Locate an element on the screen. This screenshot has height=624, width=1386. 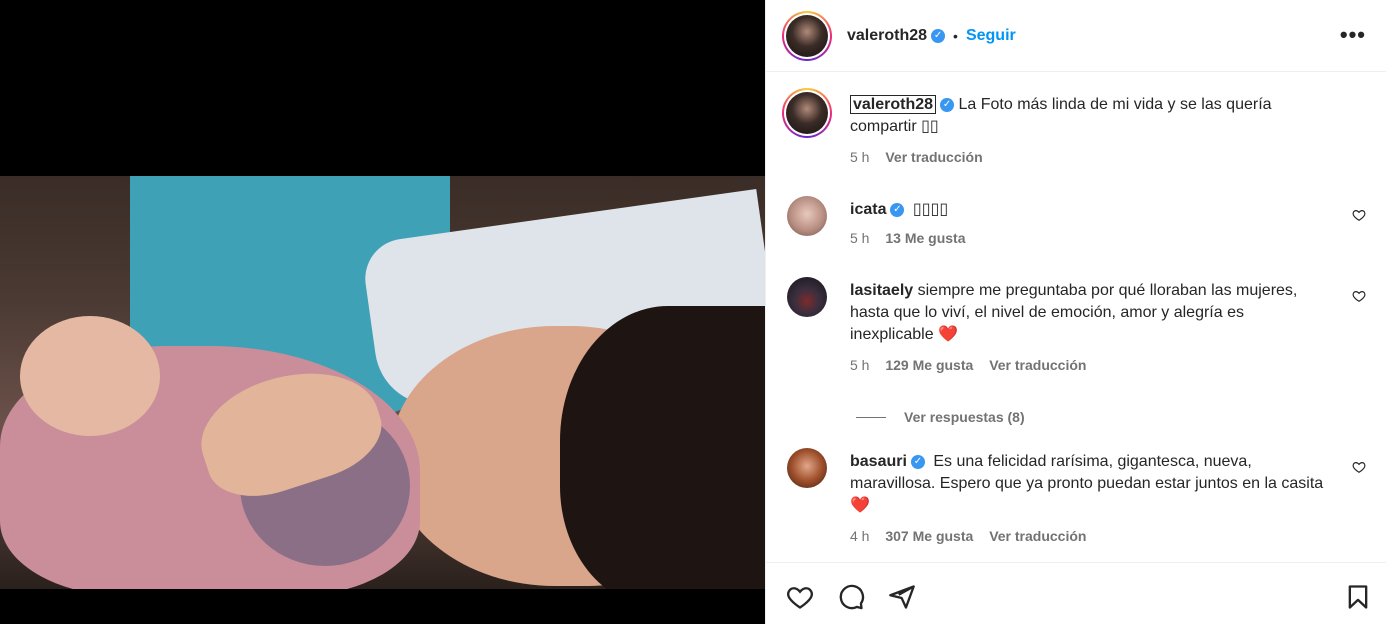
caption-translate-link: Ver traducción is located at coordinates (933, 157).